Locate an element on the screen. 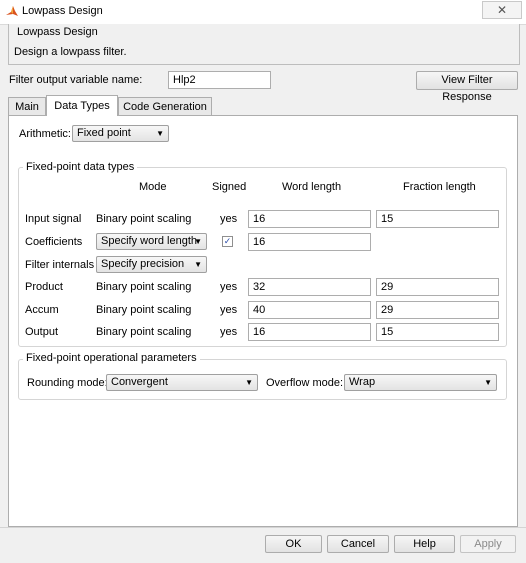  arithmetic-value: Fixed point is located at coordinates (104, 133).